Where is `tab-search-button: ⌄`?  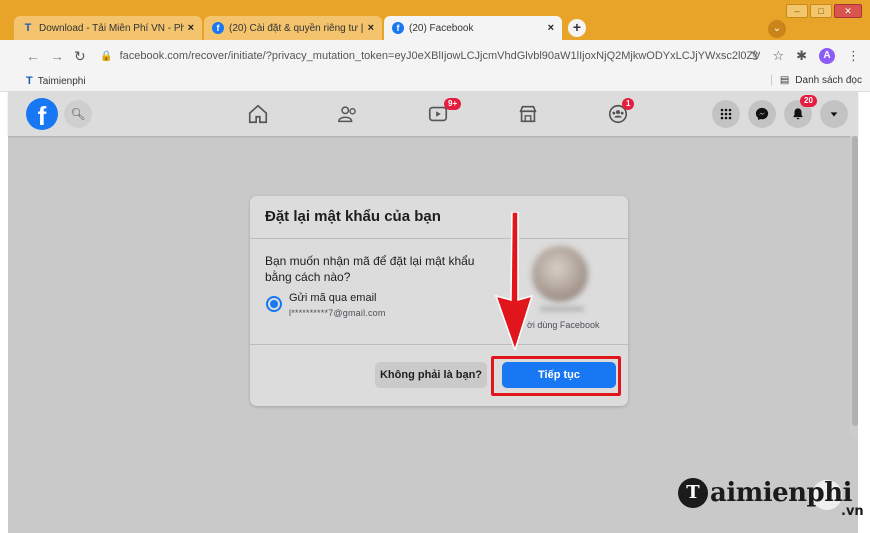 tab-search-button: ⌄ is located at coordinates (777, 29).